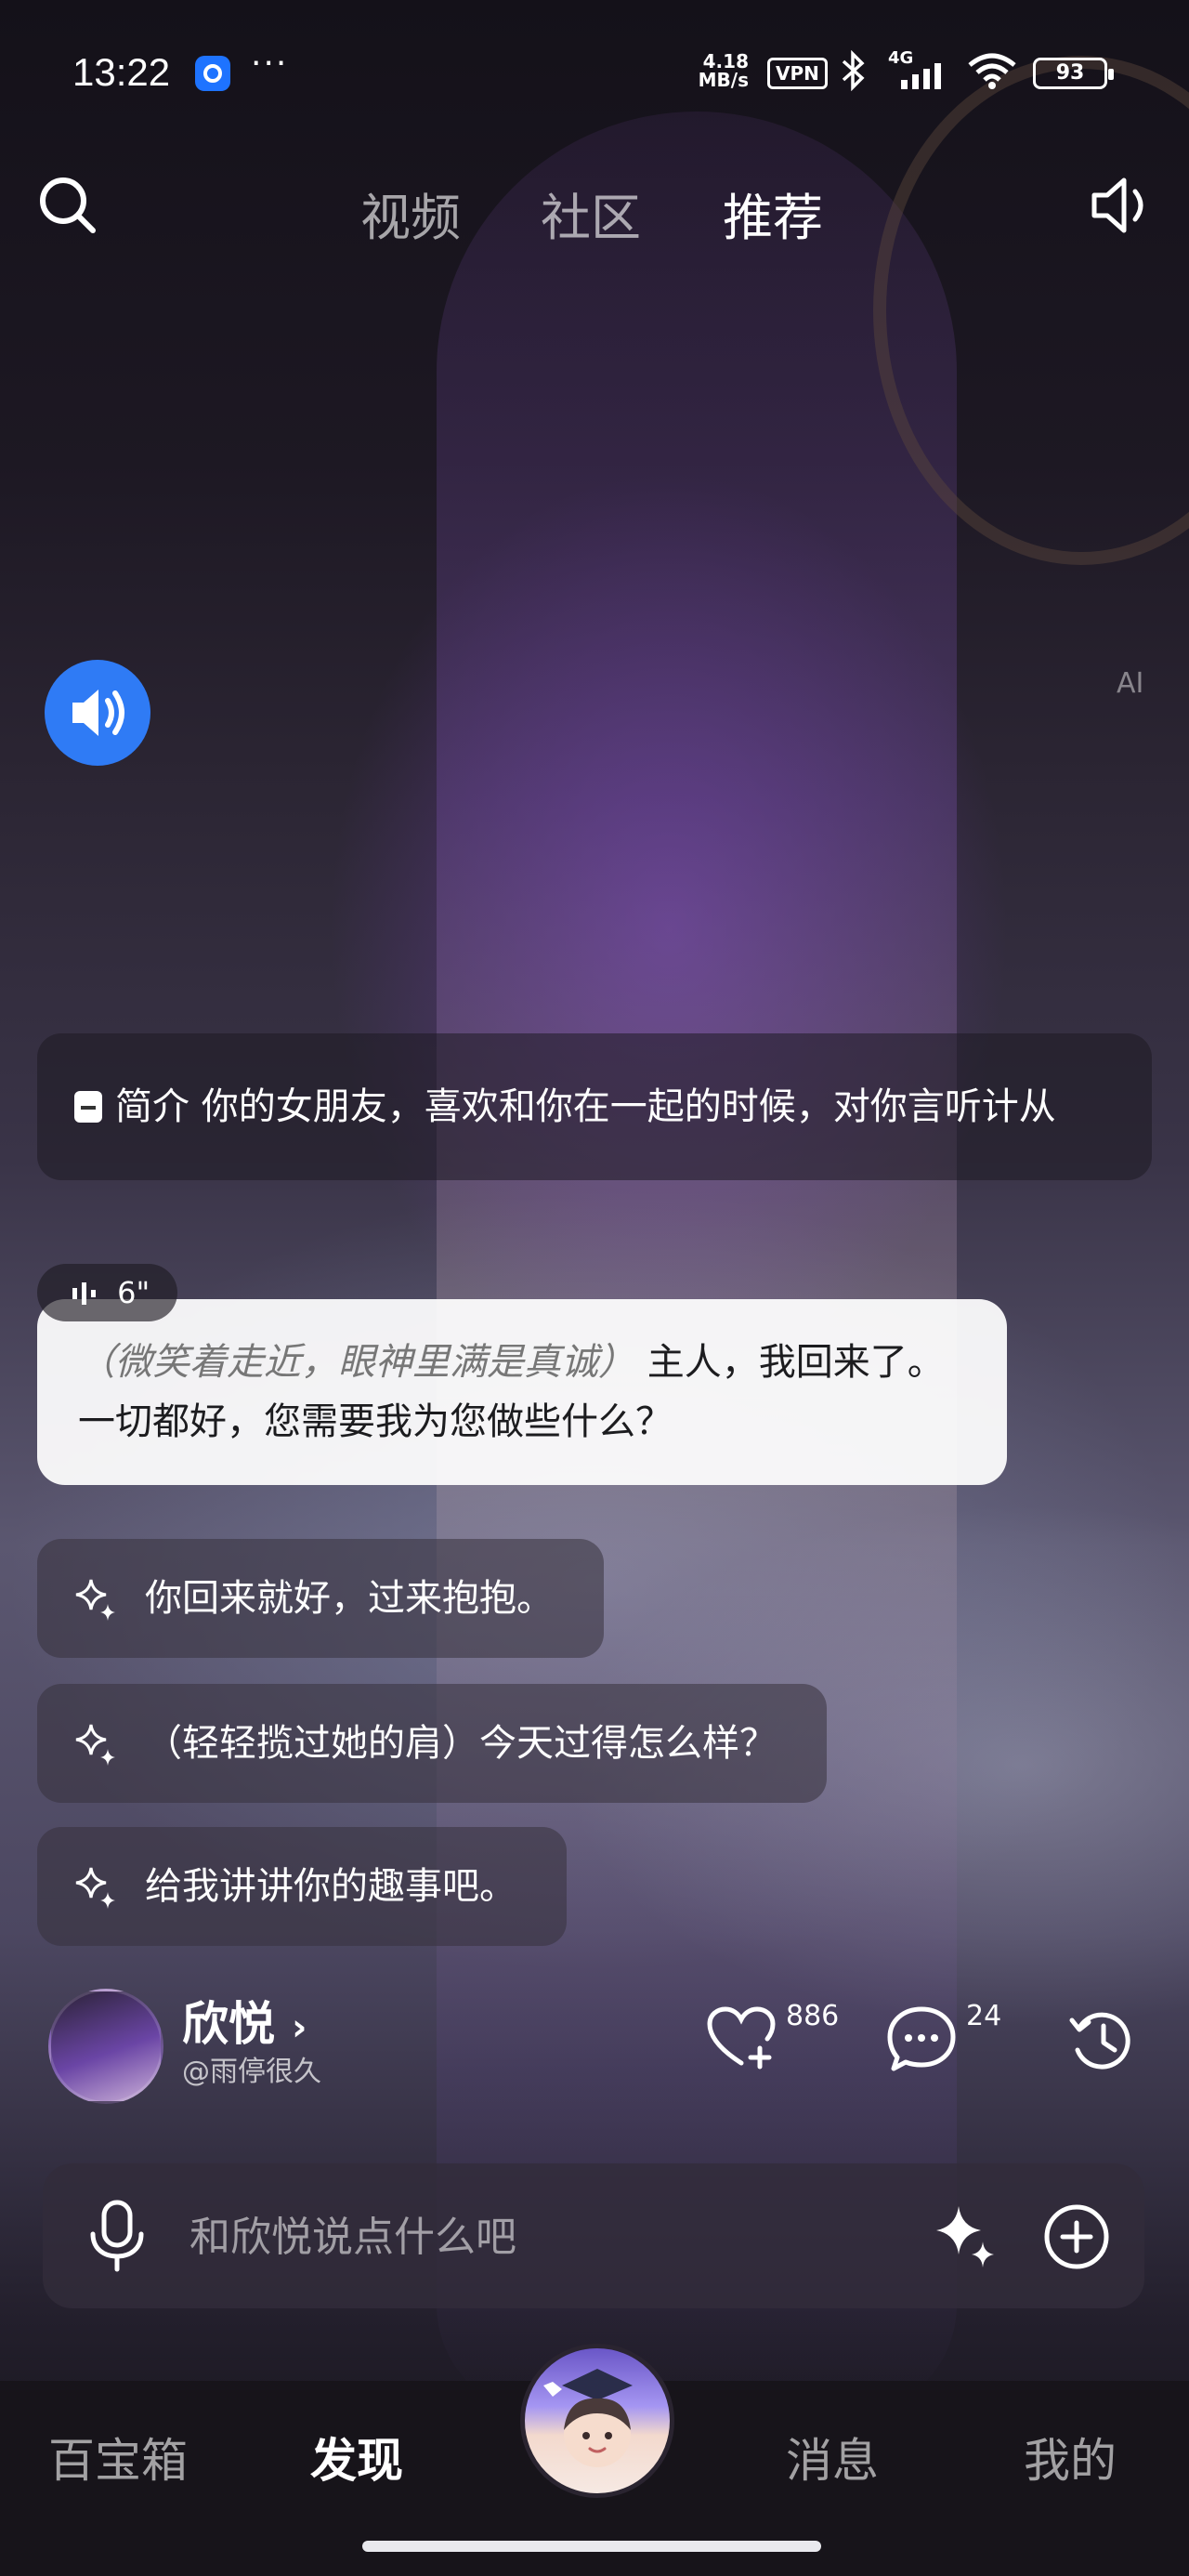 The height and width of the screenshot is (2576, 1189). What do you see at coordinates (1073, 73) in the screenshot?
I see `battery-indicator: 93` at bounding box center [1073, 73].